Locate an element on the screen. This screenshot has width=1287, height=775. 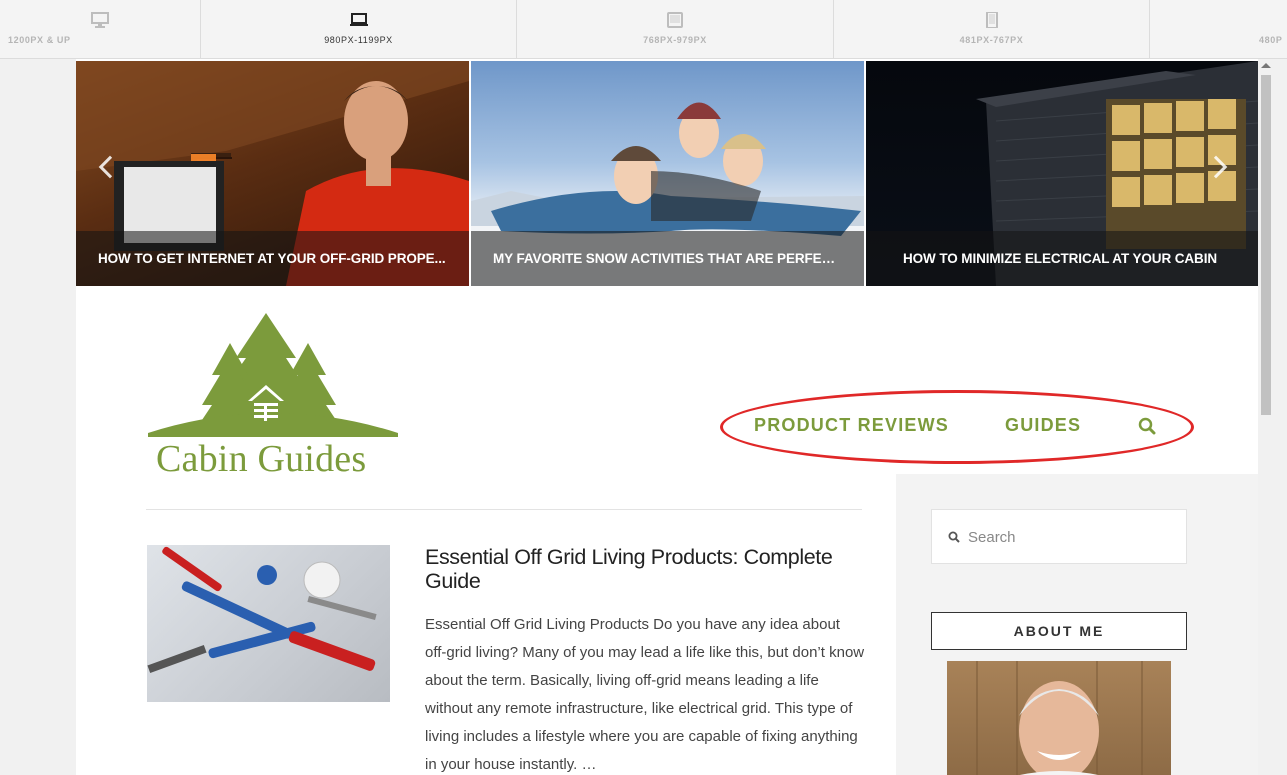
search-input is located at coordinates (1068, 537).